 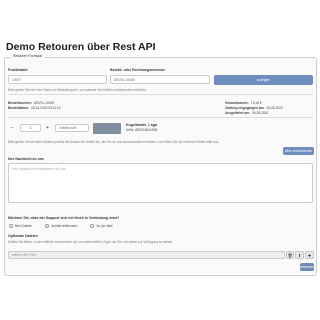 What do you see at coordinates (81, 47) in the screenshot?
I see `page-title: Demo Retouren über Rest API` at bounding box center [81, 47].